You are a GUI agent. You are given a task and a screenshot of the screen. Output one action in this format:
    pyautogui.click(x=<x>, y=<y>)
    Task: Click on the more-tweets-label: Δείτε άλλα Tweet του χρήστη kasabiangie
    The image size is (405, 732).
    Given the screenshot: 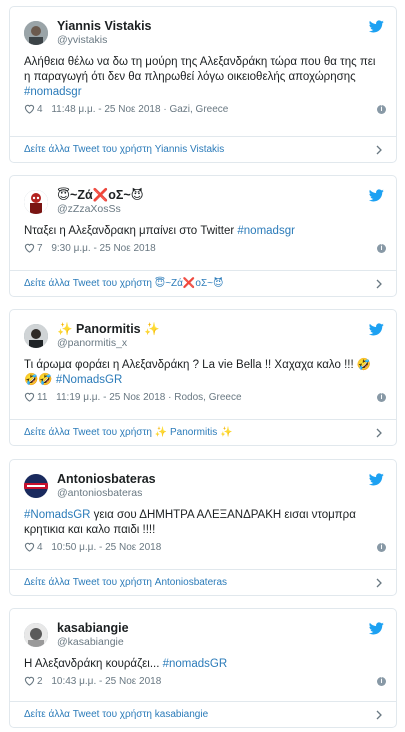 What is the action you would take?
    pyautogui.click(x=116, y=714)
    